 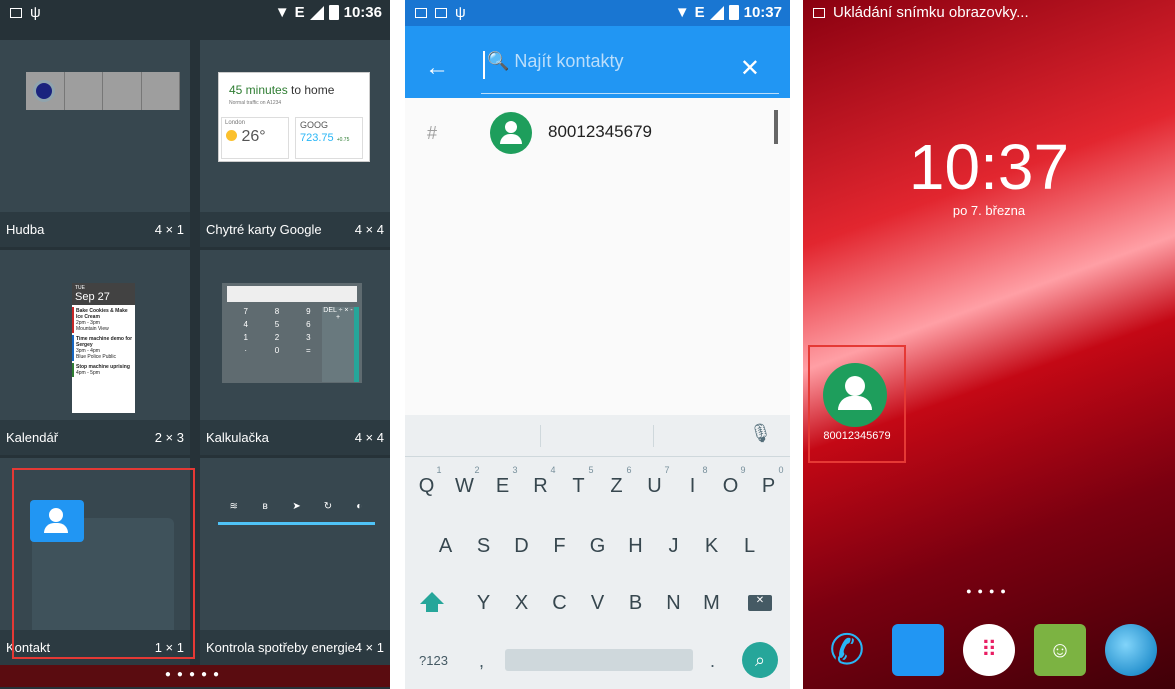 I want to click on key-u: 7U, so click(x=655, y=481).